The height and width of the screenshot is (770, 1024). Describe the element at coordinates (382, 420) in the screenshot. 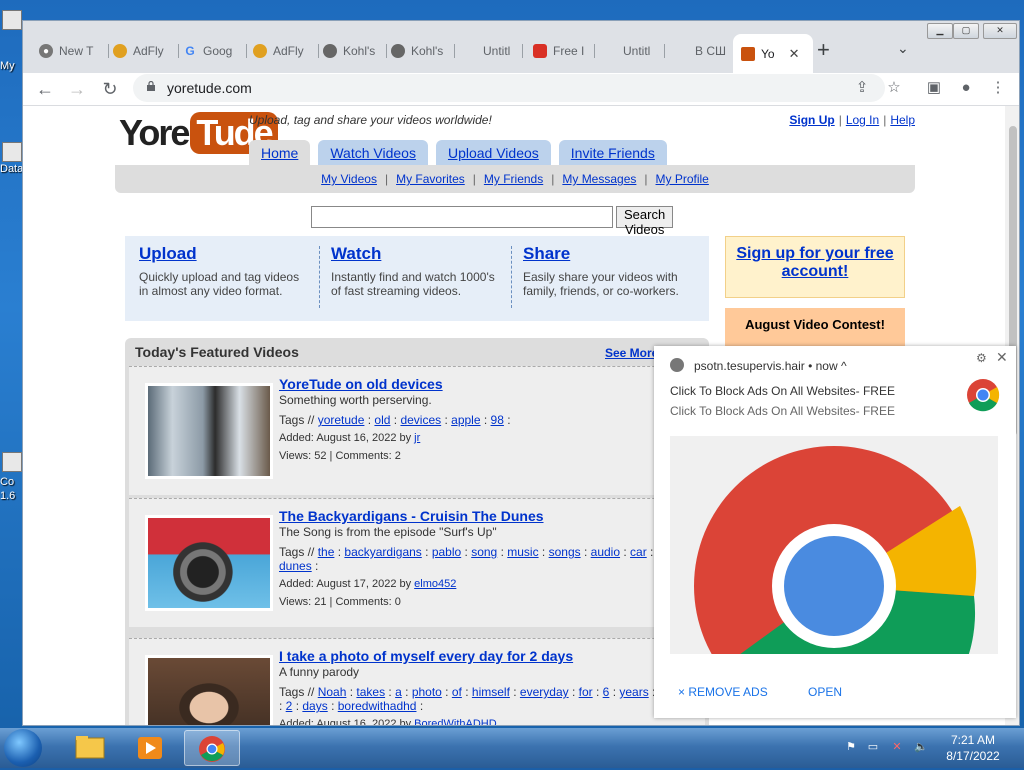

I see `tag-link: old` at that location.